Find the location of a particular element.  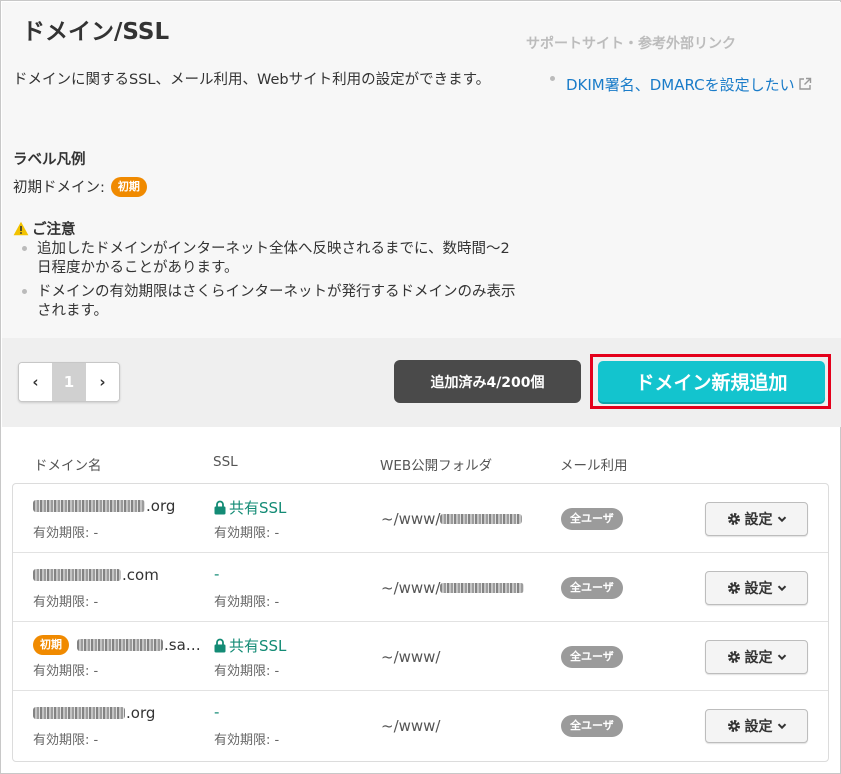

page-title: ドメイン/SSL is located at coordinates (96, 32).